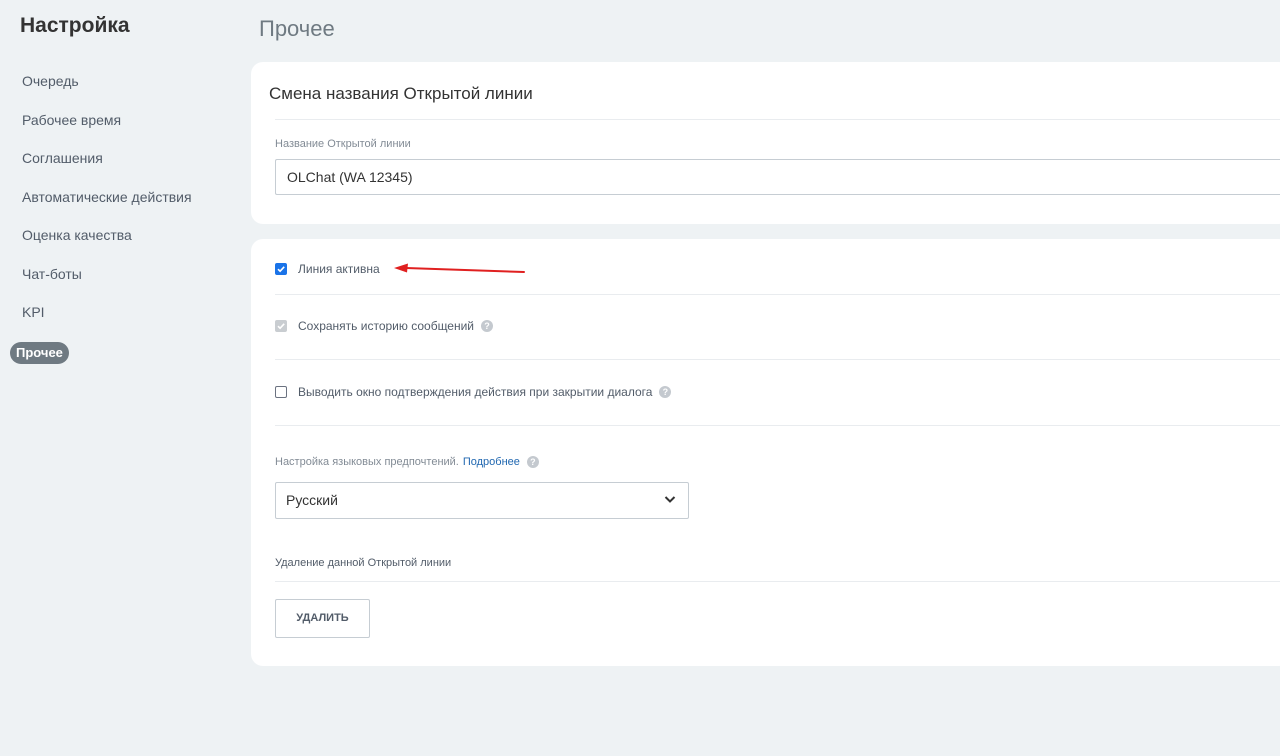 The image size is (1280, 756). Describe the element at coordinates (96, 168) in the screenshot. I see `sidebar-item-agreements: Соглашения` at that location.